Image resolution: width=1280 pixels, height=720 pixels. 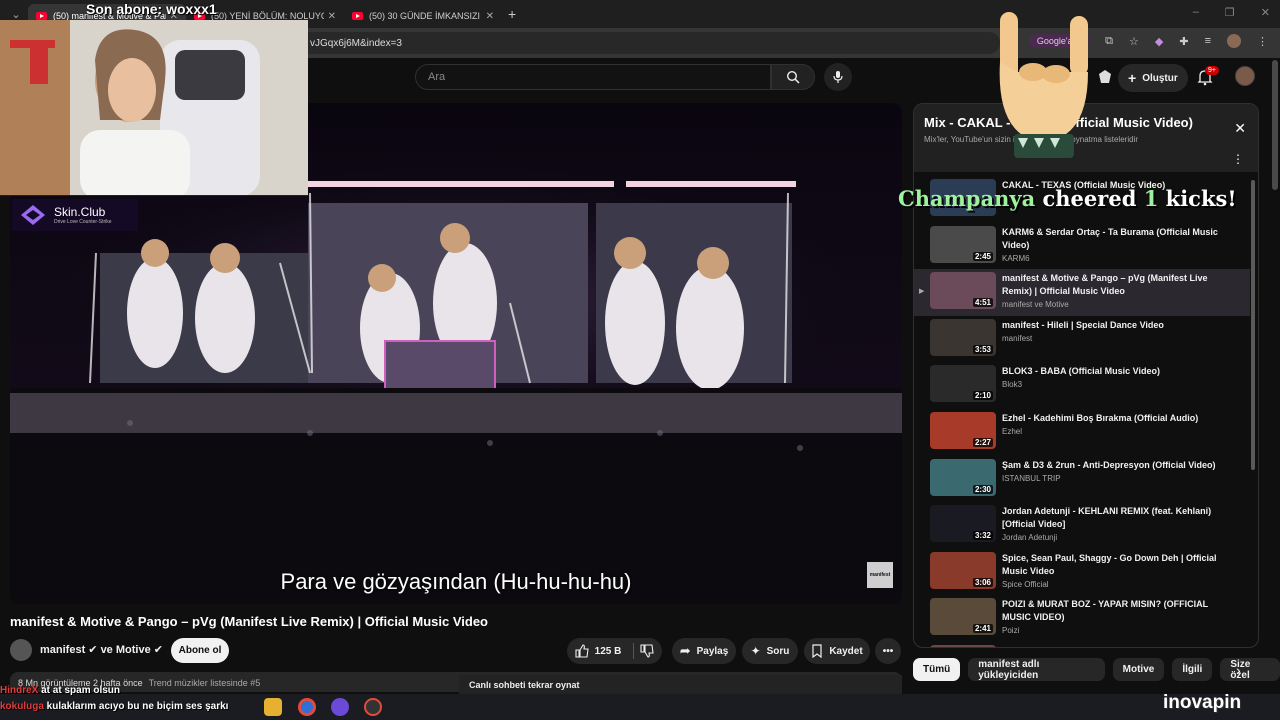 I want to click on filter-chip: Size özel, so click(x=1250, y=669).